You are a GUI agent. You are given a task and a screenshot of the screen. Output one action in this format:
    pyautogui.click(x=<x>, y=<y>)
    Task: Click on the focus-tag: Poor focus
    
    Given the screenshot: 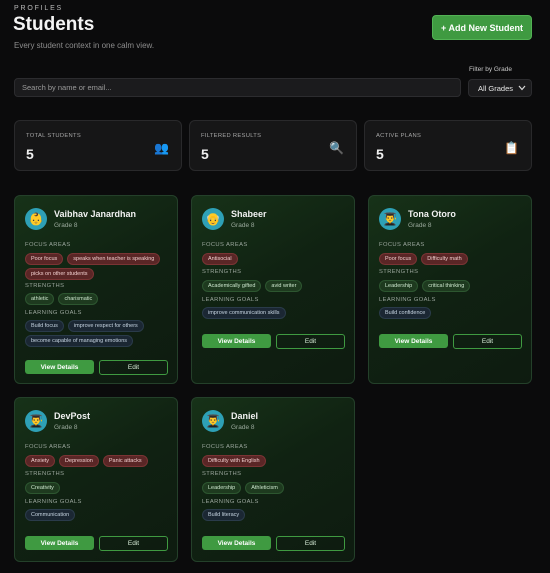 What is the action you would take?
    pyautogui.click(x=44, y=259)
    